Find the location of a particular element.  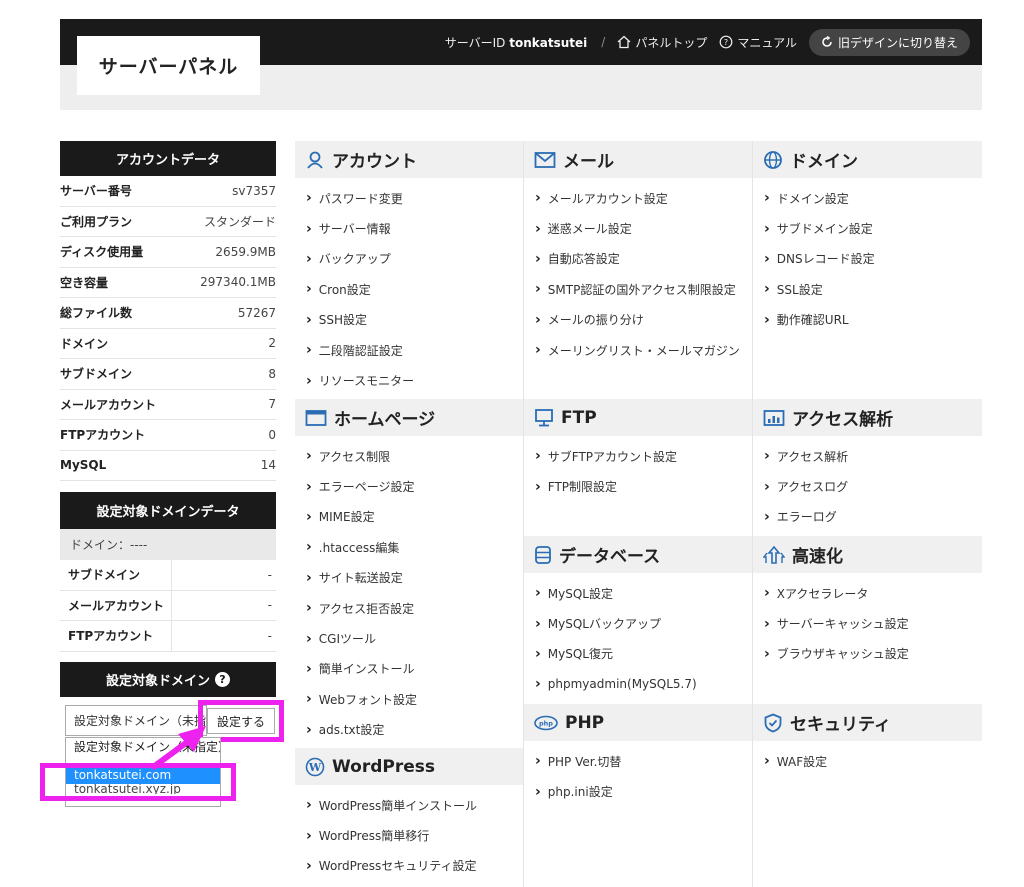

account-row-label: メールアカウント is located at coordinates (108, 404).